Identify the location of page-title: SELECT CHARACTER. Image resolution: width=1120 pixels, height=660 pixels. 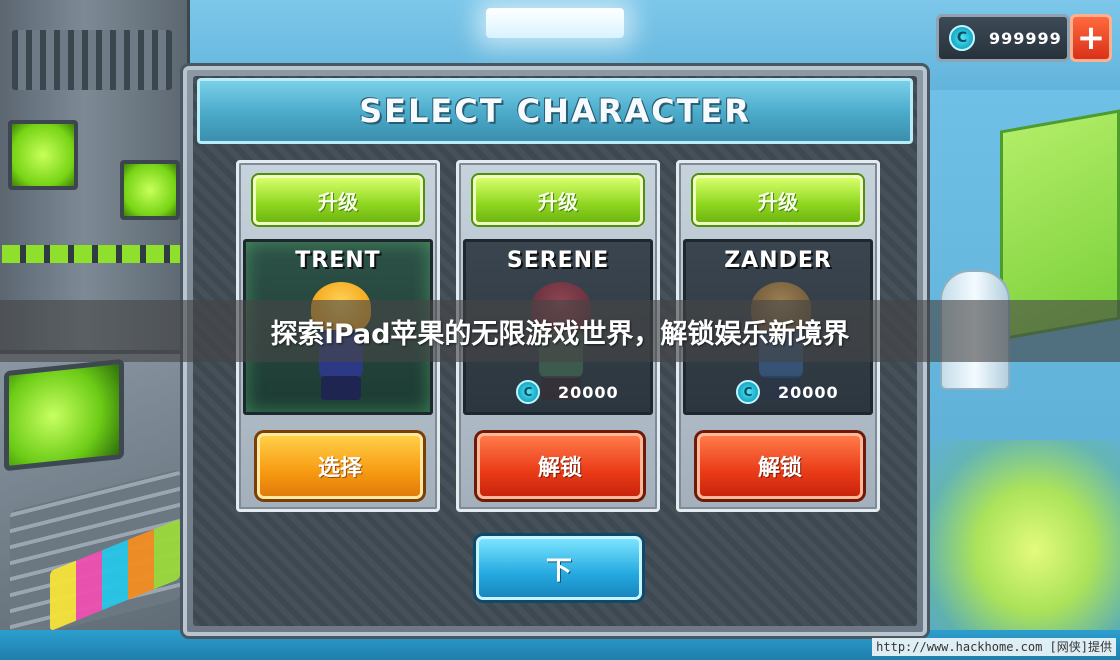
(555, 111).